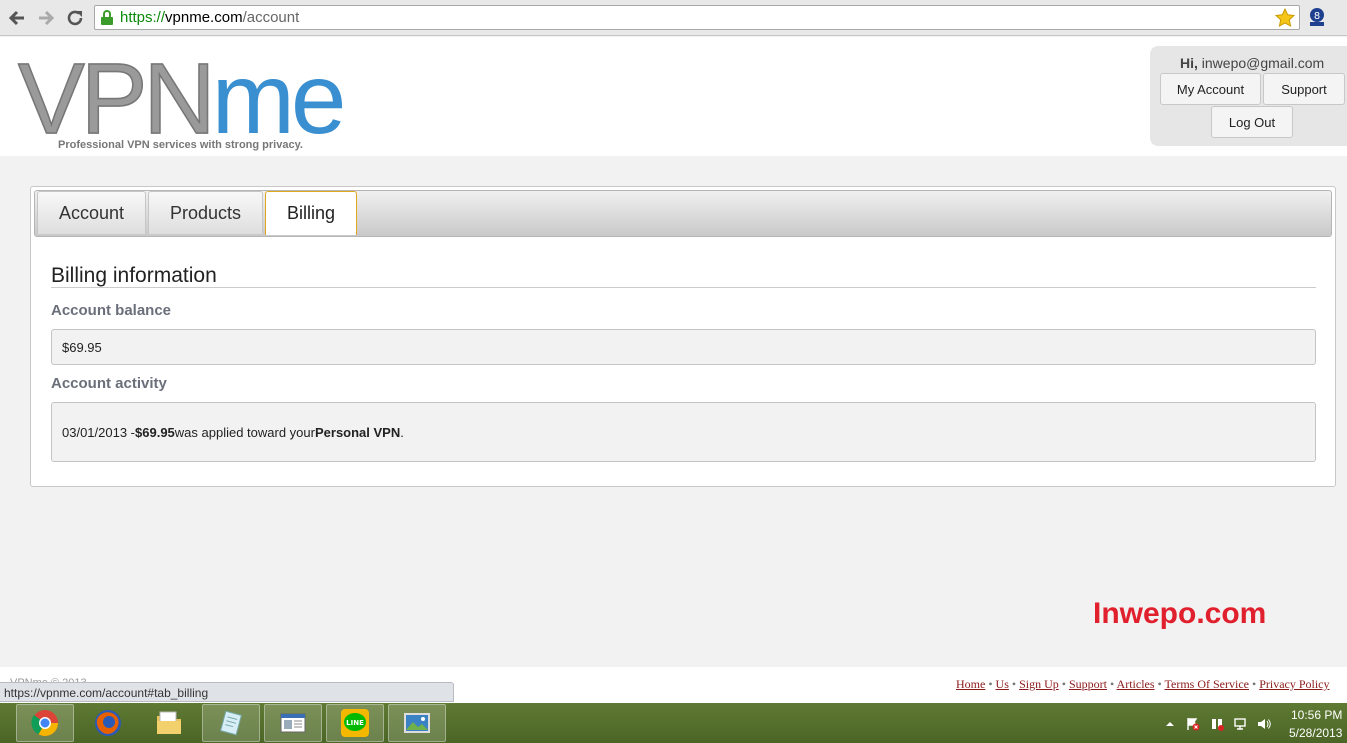 The image size is (1347, 743). I want to click on taskbar-line: LINE, so click(355, 723).